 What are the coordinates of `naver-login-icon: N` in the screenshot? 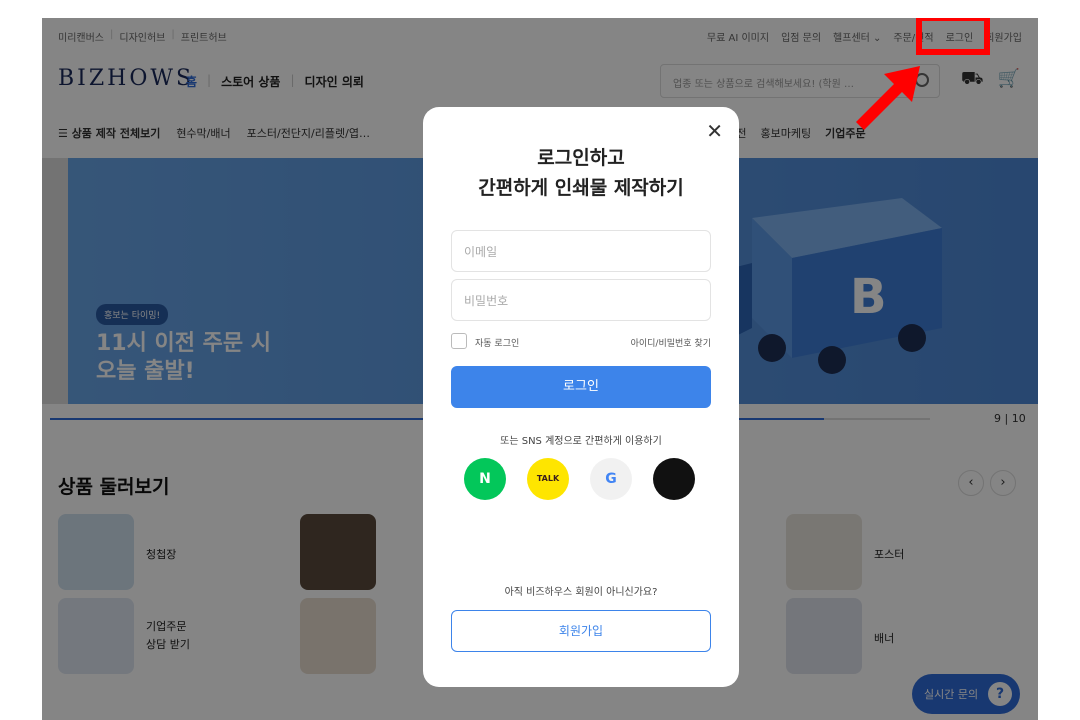 It's located at (485, 479).